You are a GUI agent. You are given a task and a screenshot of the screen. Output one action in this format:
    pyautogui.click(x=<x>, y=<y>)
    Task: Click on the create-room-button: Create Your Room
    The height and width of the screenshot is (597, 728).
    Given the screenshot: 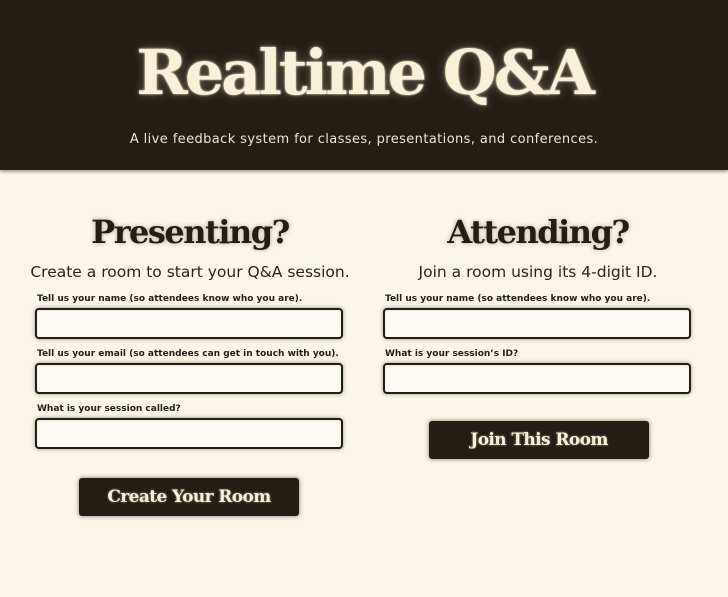 What is the action you would take?
    pyautogui.click(x=189, y=497)
    